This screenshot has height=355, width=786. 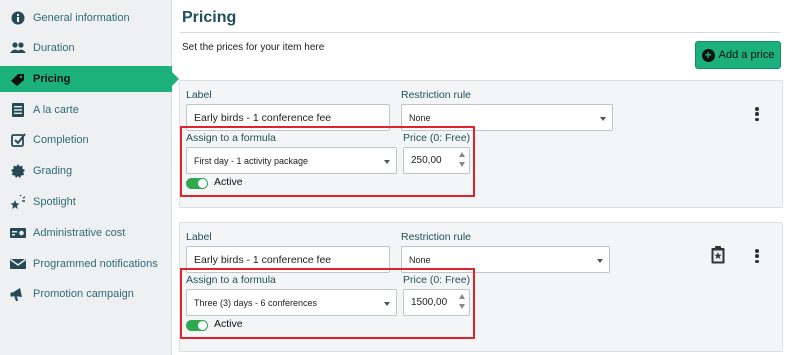 I want to click on sidebar-item-completion: Completion, so click(x=86, y=140).